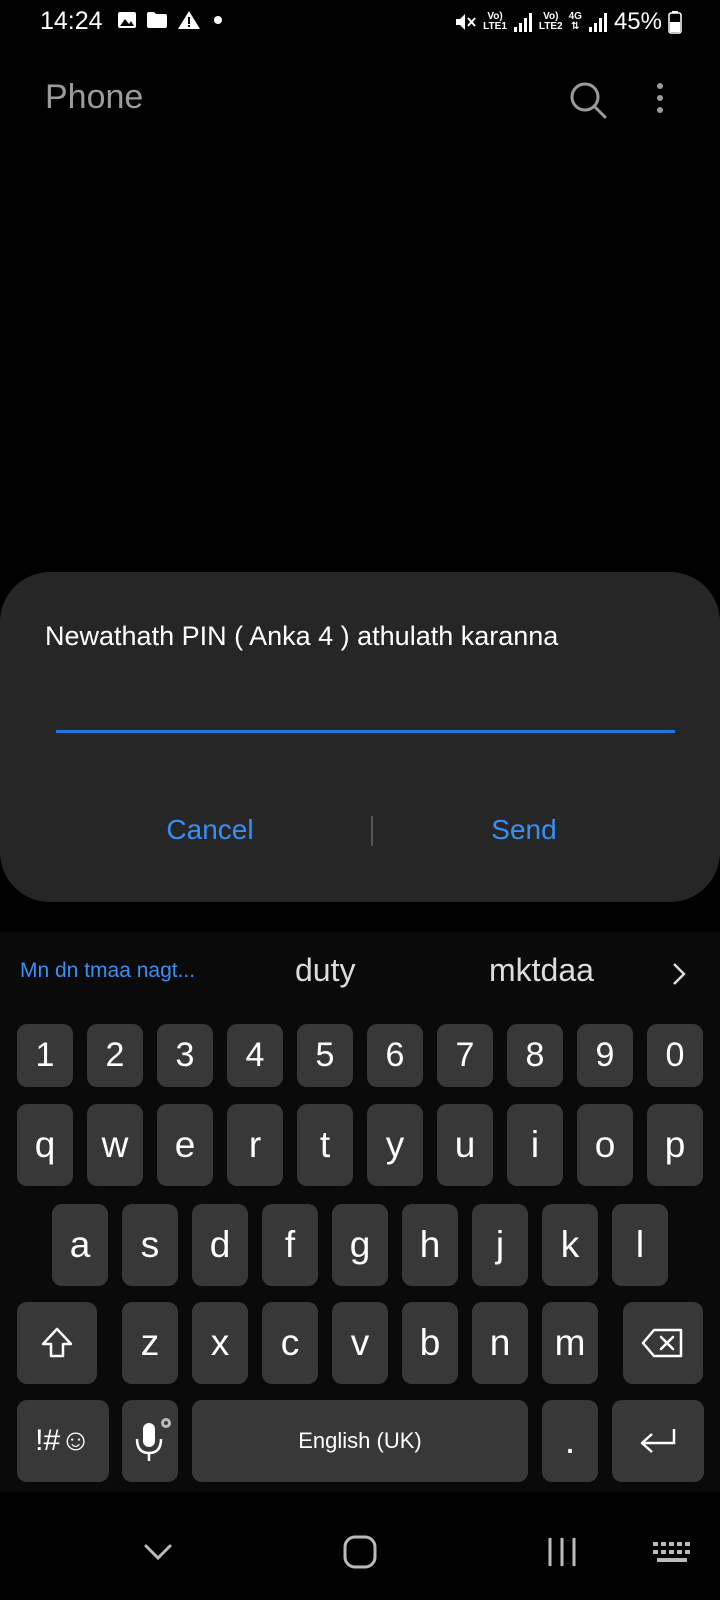 The height and width of the screenshot is (1600, 720). What do you see at coordinates (255, 1055) in the screenshot?
I see `key-4: 4` at bounding box center [255, 1055].